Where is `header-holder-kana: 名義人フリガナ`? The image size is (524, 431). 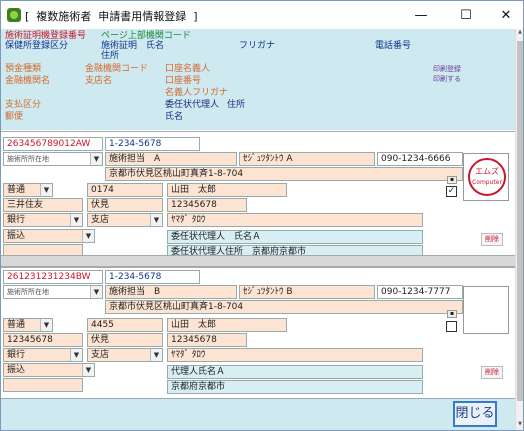 header-holder-kana: 名義人フリガナ is located at coordinates (197, 93).